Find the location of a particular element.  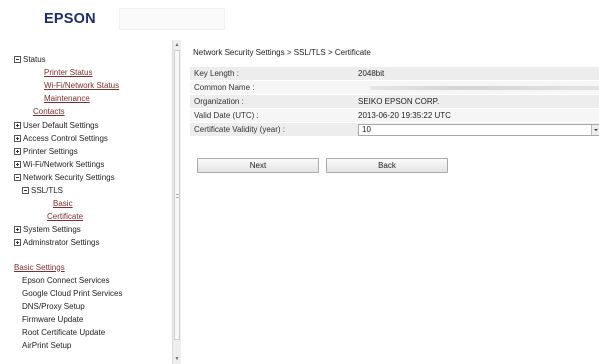

sidebar-item-basic-settings: Basic Settings is located at coordinates (39, 267).